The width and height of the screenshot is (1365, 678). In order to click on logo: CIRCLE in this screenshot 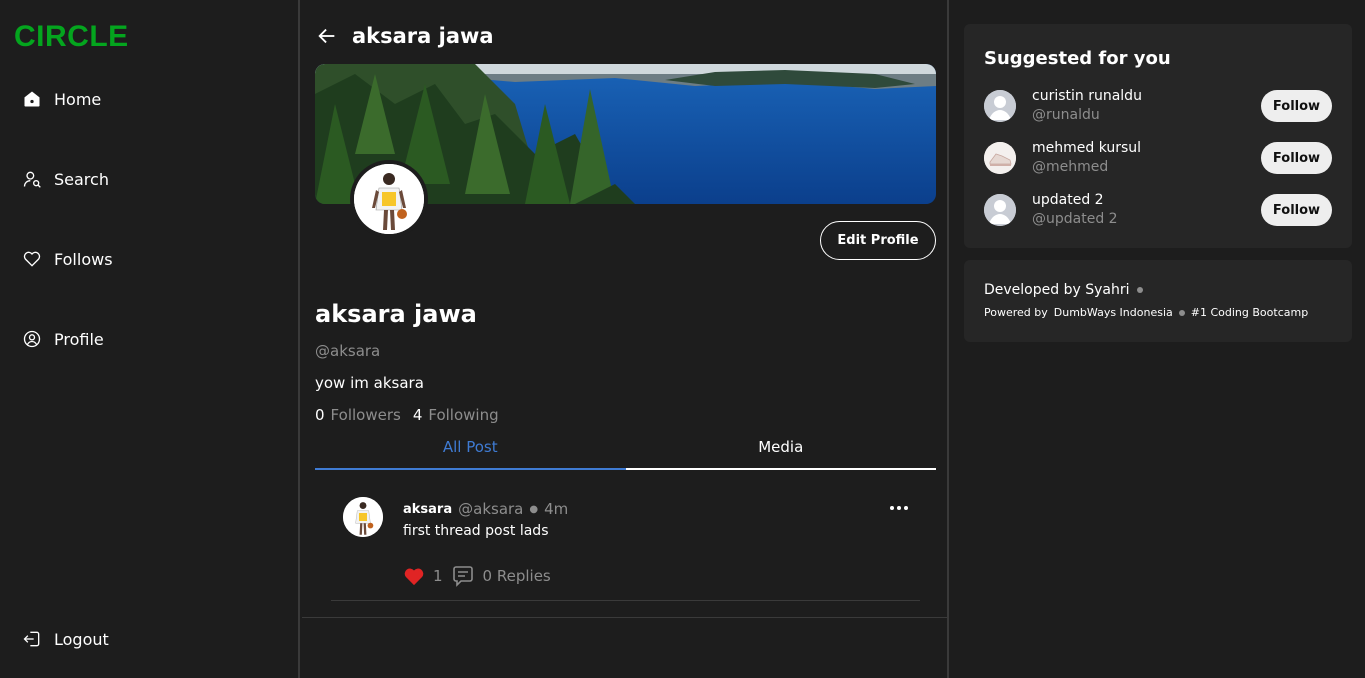, I will do `click(71, 37)`.